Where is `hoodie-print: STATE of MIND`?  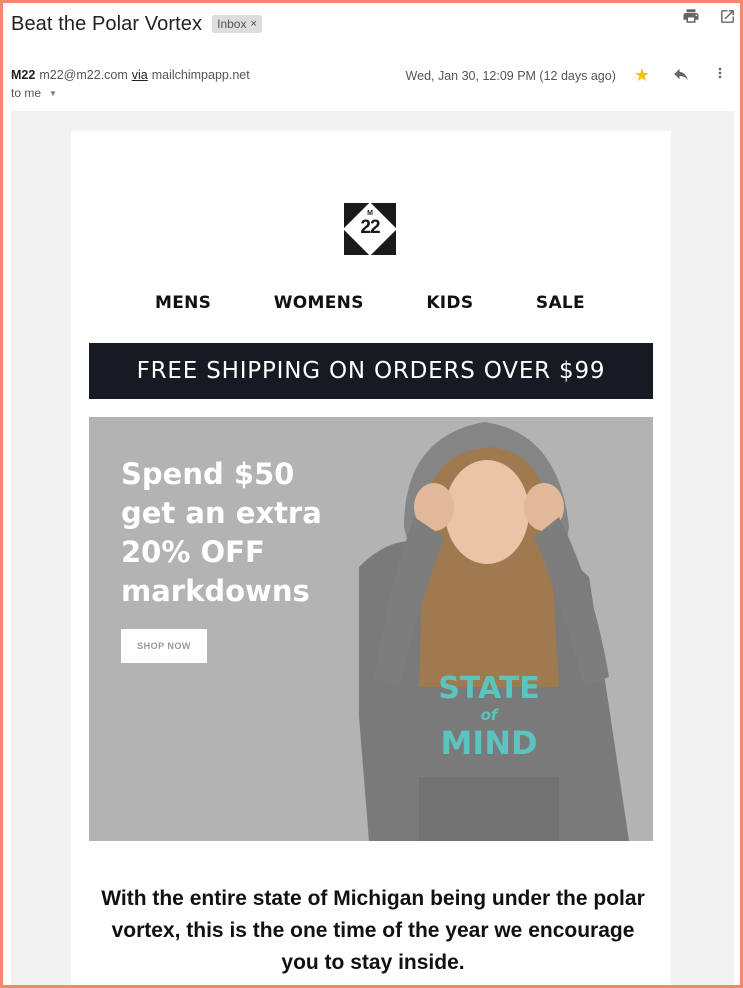
hoodie-print: STATE of MIND is located at coordinates (489, 717).